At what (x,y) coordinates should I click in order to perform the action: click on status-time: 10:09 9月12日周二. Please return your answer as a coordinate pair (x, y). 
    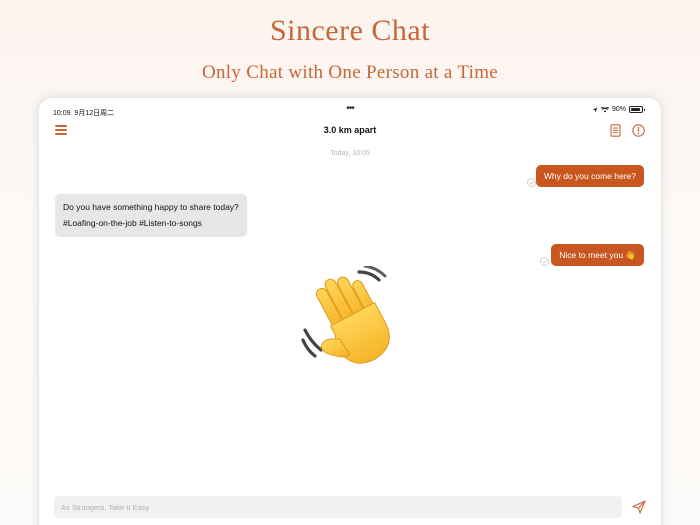
    Looking at the image, I should click on (84, 113).